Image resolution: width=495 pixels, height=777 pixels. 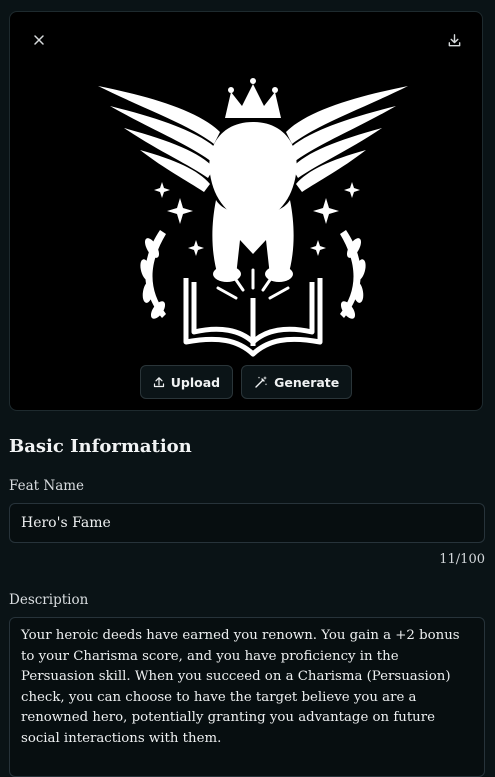 I want to click on download-icon, so click(x=454, y=39).